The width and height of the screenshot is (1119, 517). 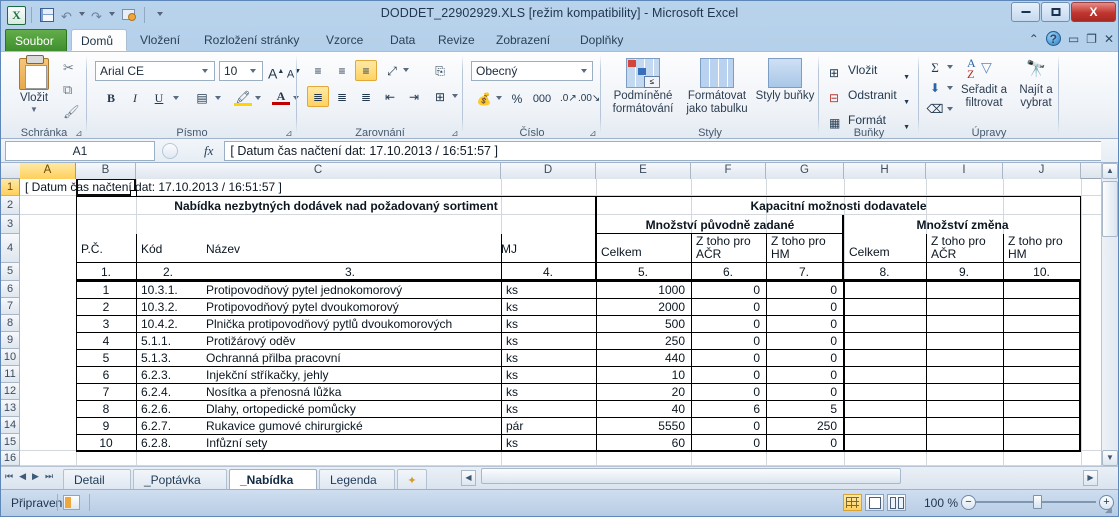 What do you see at coordinates (838, 206) in the screenshot?
I see `cell-title-right: Kapacitní možnosti dodavatele` at bounding box center [838, 206].